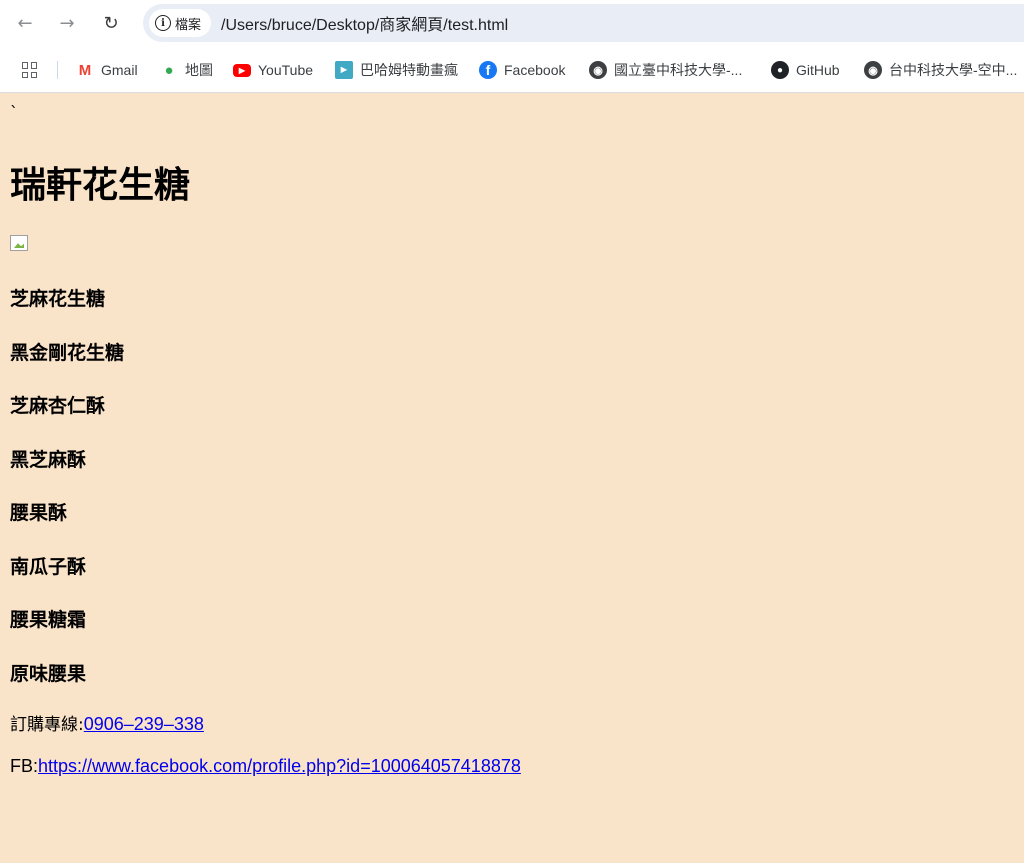 The width and height of the screenshot is (1024, 863). Describe the element at coordinates (535, 70) in the screenshot. I see `bookmark-label: Facebook` at that location.